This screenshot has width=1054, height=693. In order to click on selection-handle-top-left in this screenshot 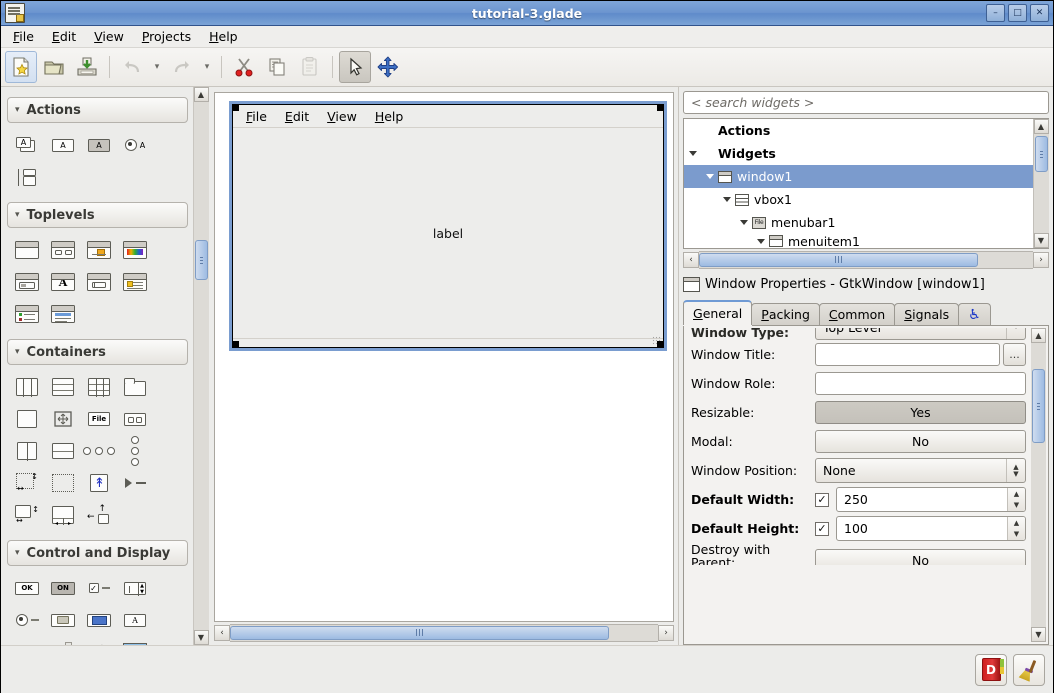, I will do `click(235, 107)`.